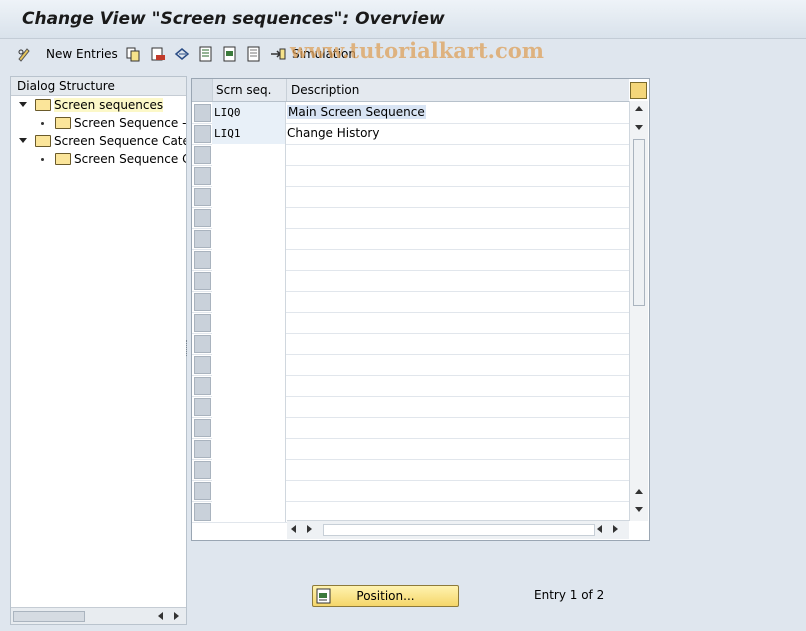 The width and height of the screenshot is (806, 631). Describe the element at coordinates (182, 54) in the screenshot. I see `undo-change-button` at that location.